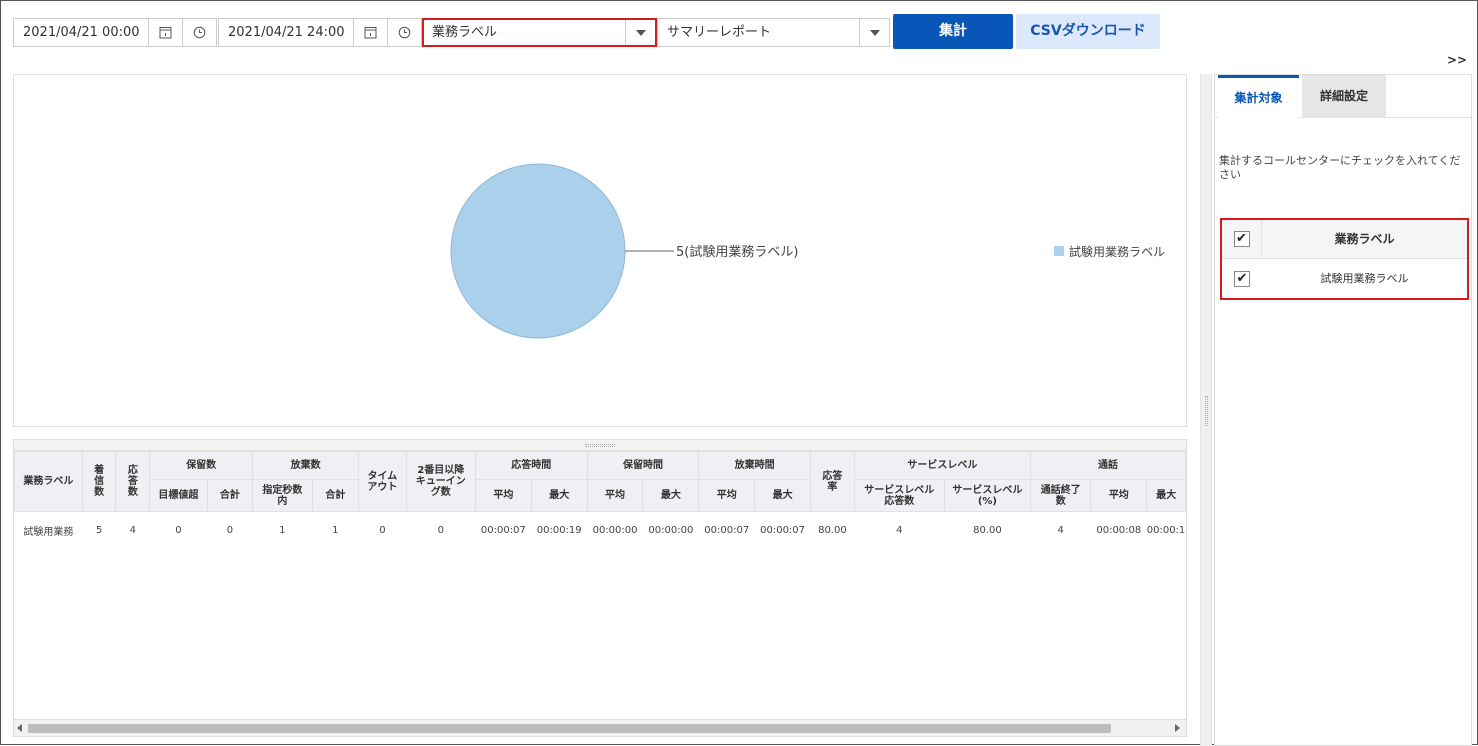  I want to click on table-cell: 00:00:08, so click(1119, 531).